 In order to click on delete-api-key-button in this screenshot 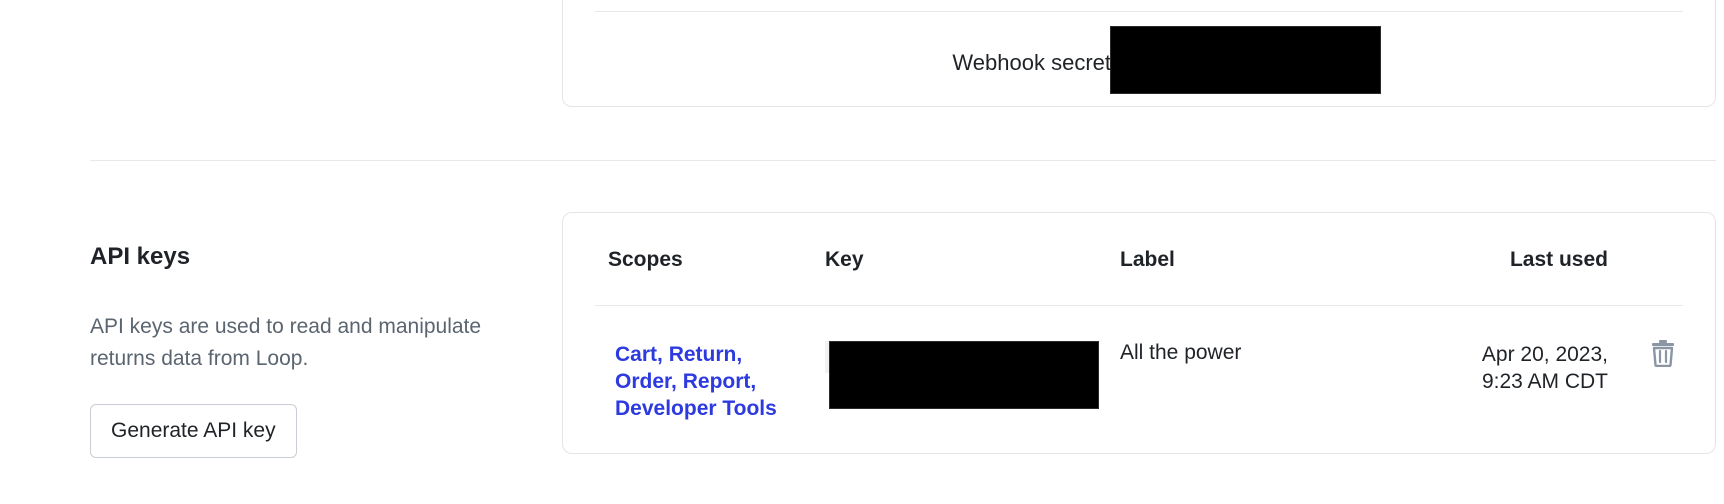, I will do `click(1663, 353)`.